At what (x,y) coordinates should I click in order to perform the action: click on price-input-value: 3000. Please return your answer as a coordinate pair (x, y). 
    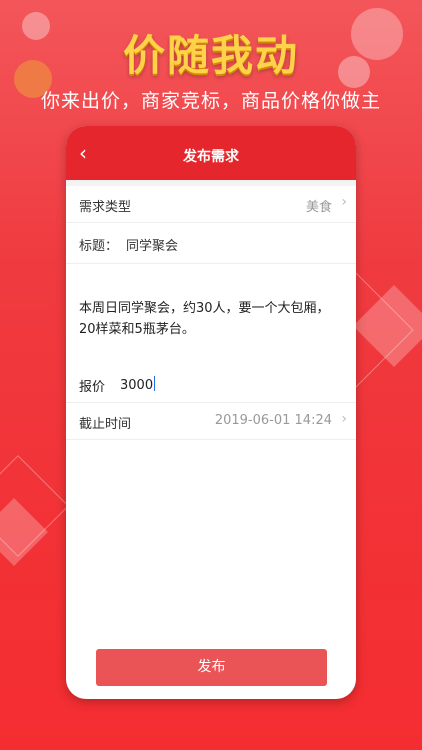
    Looking at the image, I should click on (137, 385).